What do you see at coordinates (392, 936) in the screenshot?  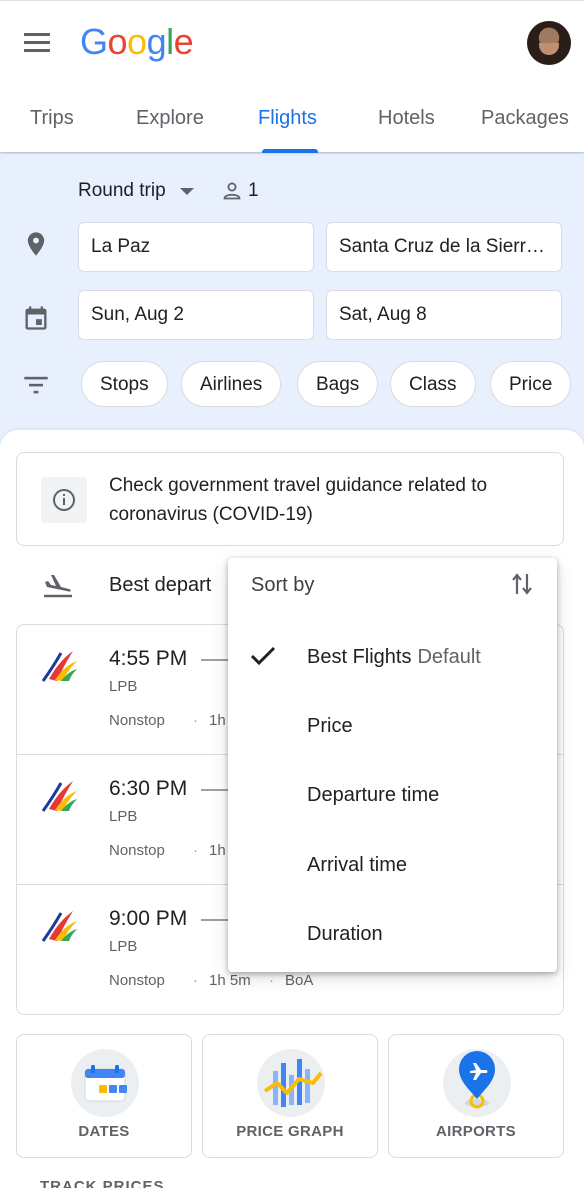 I see `sort-option-duration: Duration` at bounding box center [392, 936].